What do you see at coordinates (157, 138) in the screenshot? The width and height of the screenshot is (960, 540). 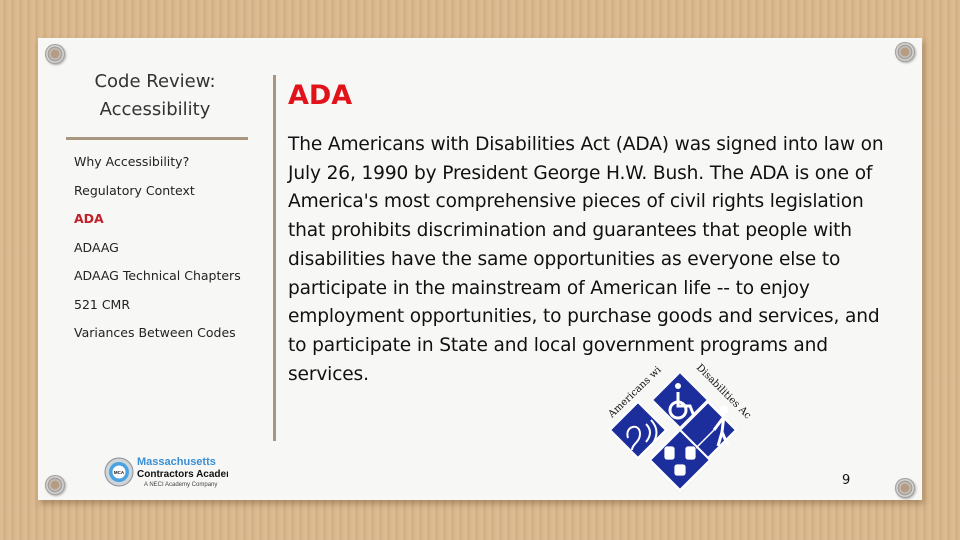 I see `title-divider` at bounding box center [157, 138].